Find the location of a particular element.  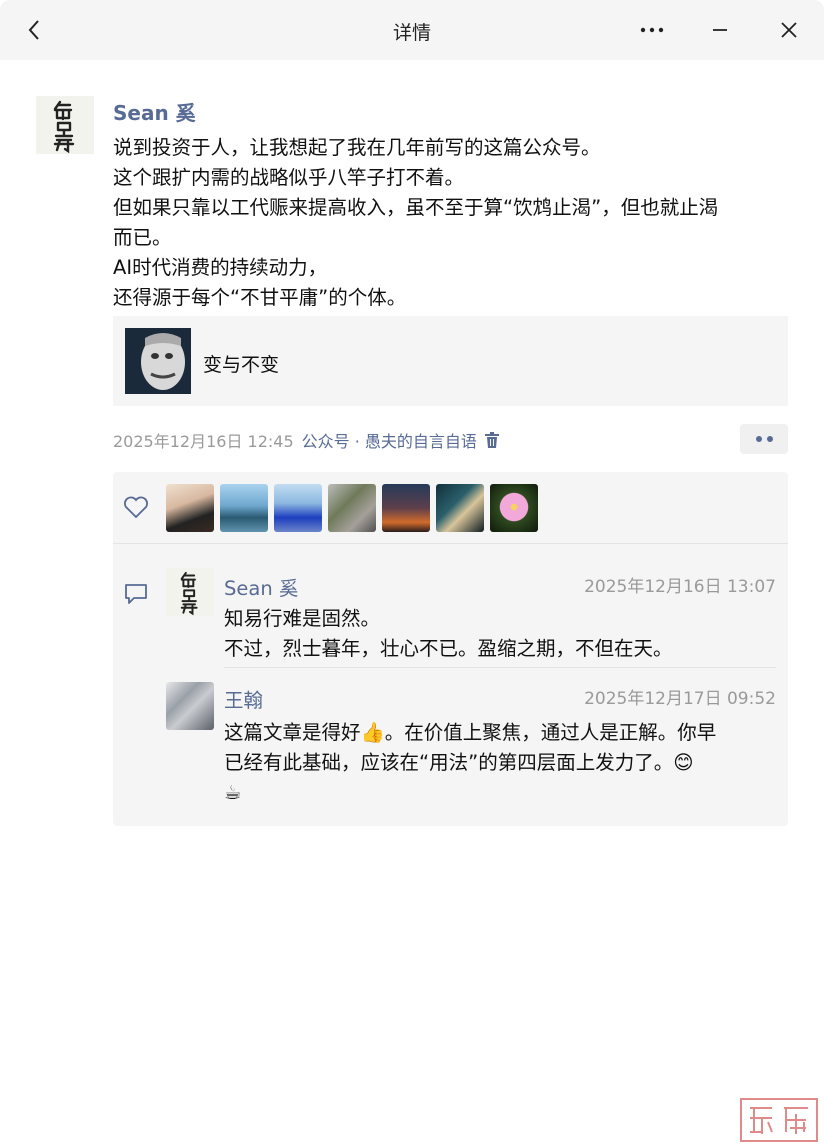

watermark-seal is located at coordinates (779, 1120).